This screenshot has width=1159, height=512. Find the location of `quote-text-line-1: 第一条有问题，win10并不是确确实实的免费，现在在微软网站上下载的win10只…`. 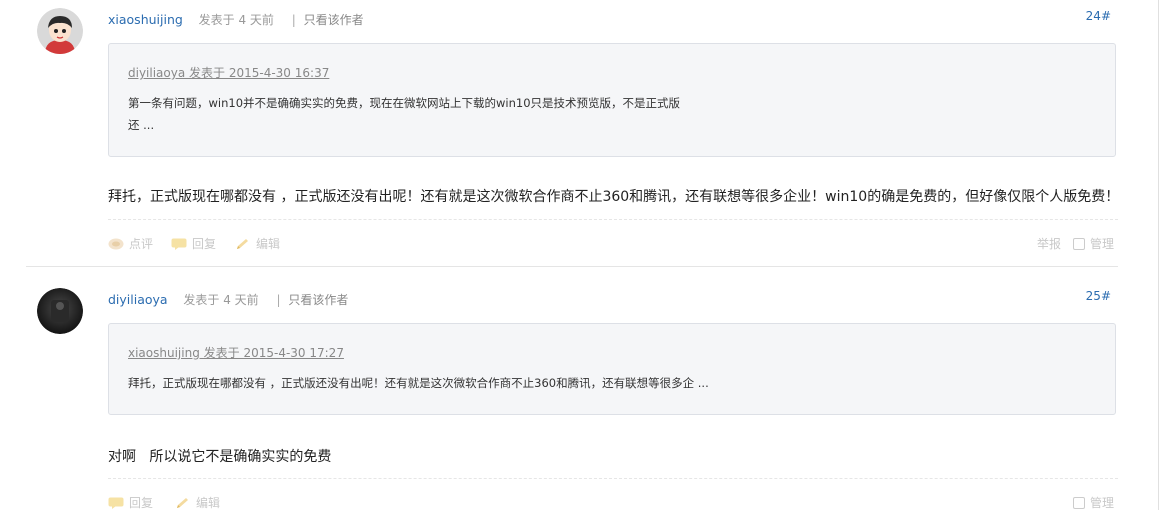

quote-text-line-1: 第一条有问题，win10并不是确确实实的免费，现在在微软网站上下载的win10只… is located at coordinates (404, 103).